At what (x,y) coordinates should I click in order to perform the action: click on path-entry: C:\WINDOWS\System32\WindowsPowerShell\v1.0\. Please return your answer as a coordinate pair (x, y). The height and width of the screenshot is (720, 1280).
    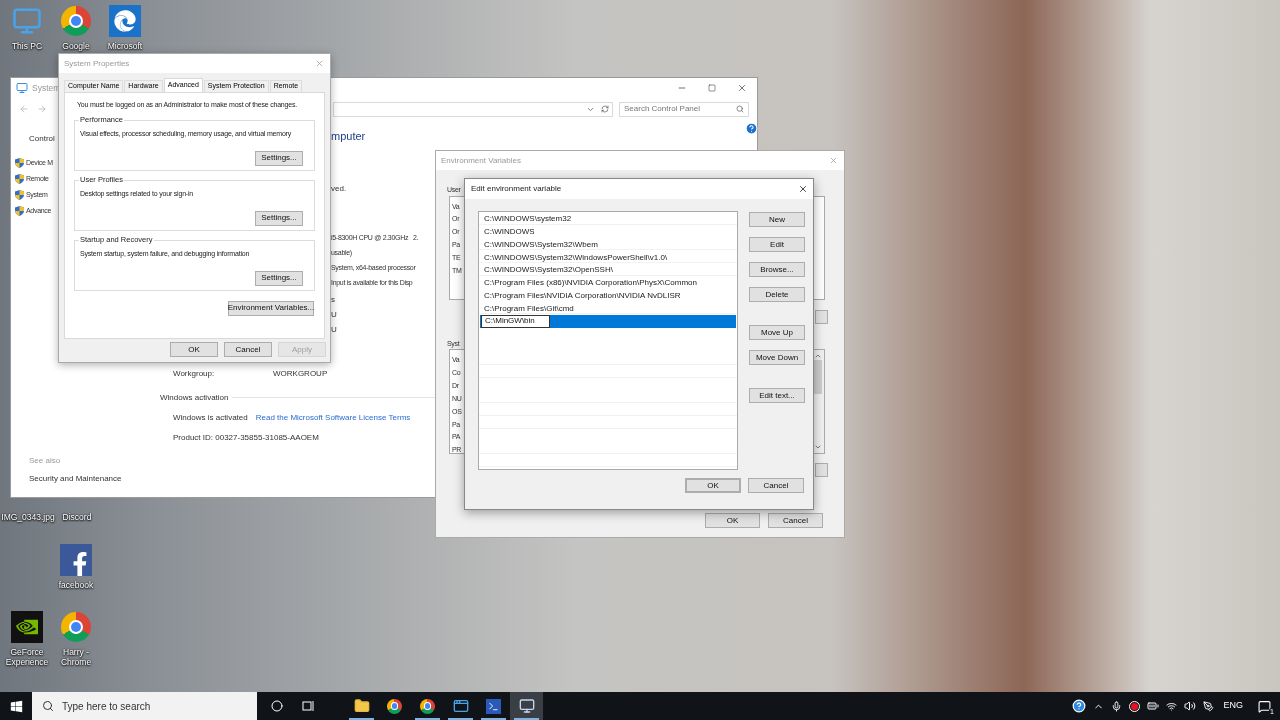
    Looking at the image, I should click on (608, 257).